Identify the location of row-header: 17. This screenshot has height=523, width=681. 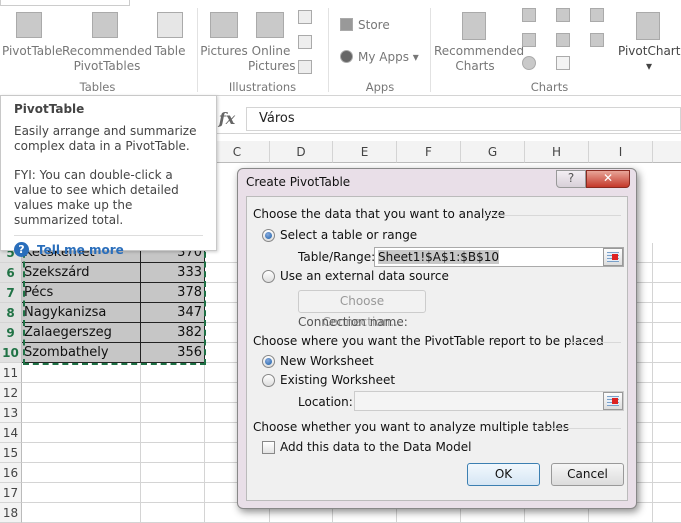
(11, 493).